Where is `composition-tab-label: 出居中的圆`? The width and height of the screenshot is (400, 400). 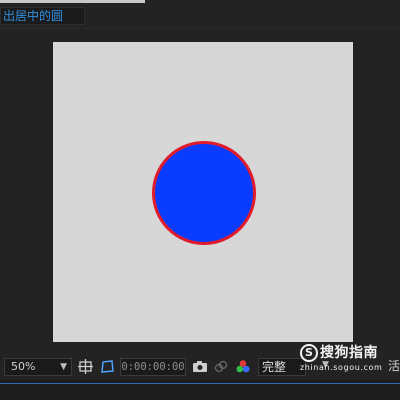
composition-tab-label: 出居中的圆 is located at coordinates (33, 16).